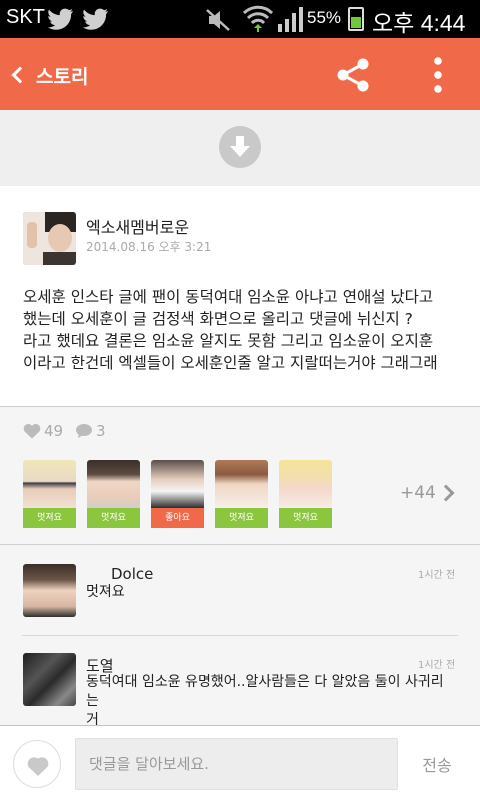 This screenshot has height=800, width=480. I want to click on mute-icon, so click(218, 20).